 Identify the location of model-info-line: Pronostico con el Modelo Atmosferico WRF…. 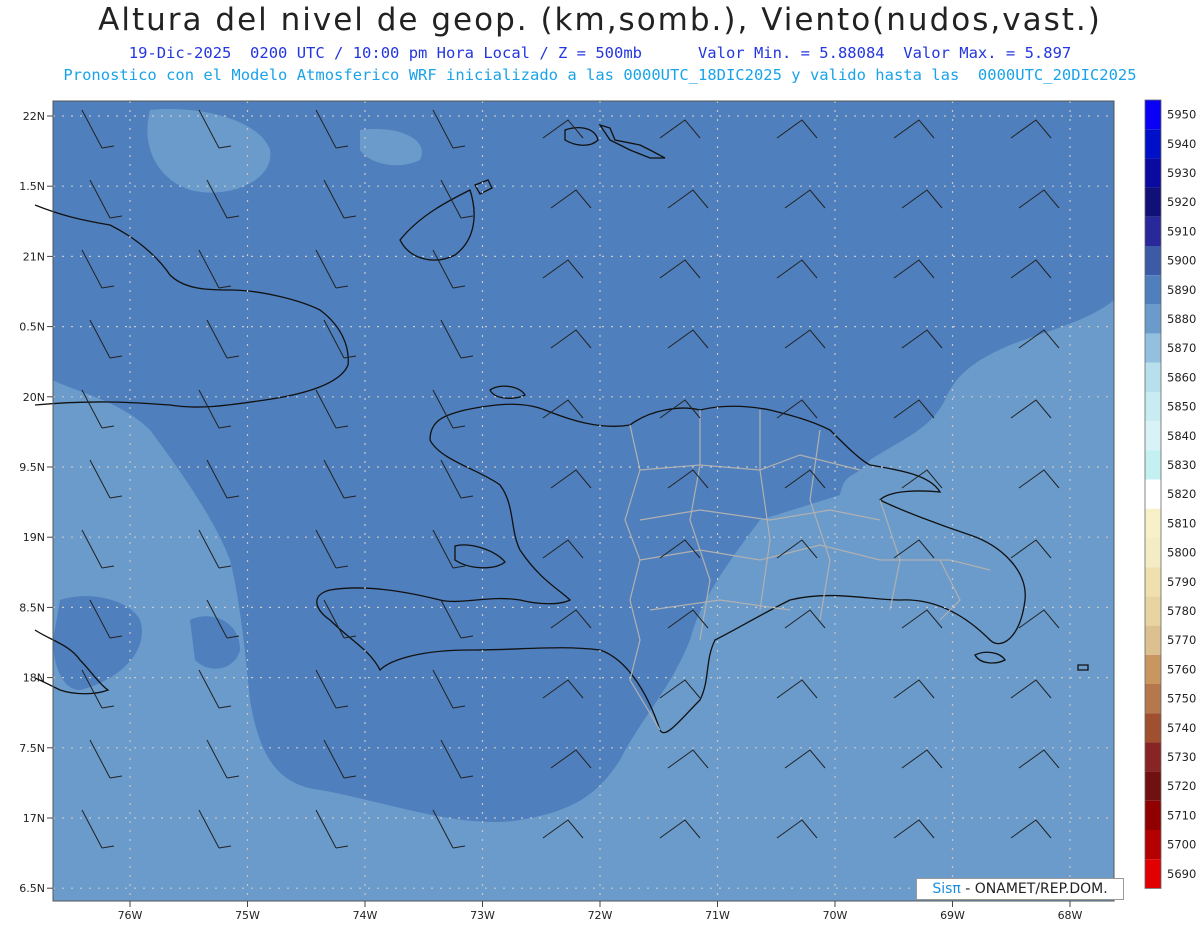
(600, 75).